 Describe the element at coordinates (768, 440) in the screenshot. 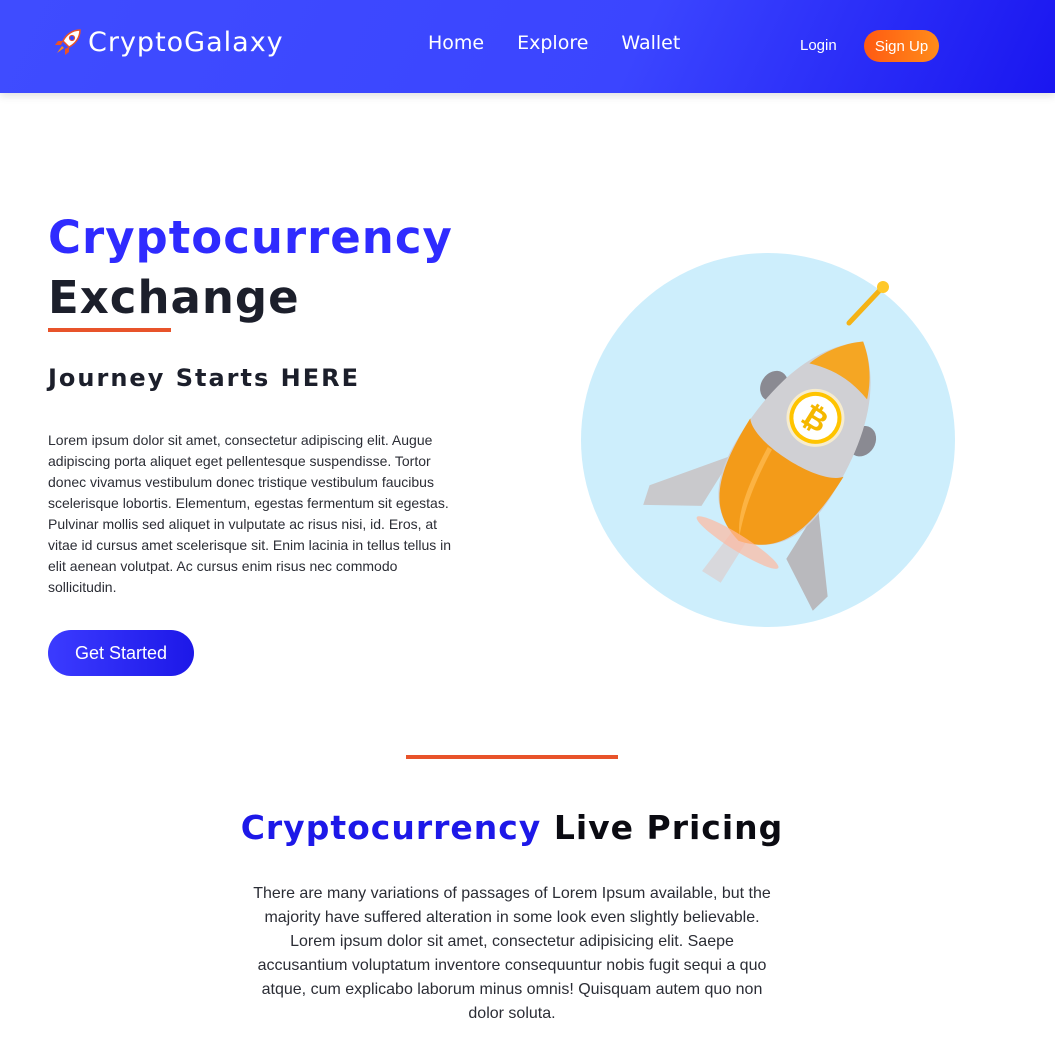

I see `rocket-bitcoin-illustration: ₿` at that location.